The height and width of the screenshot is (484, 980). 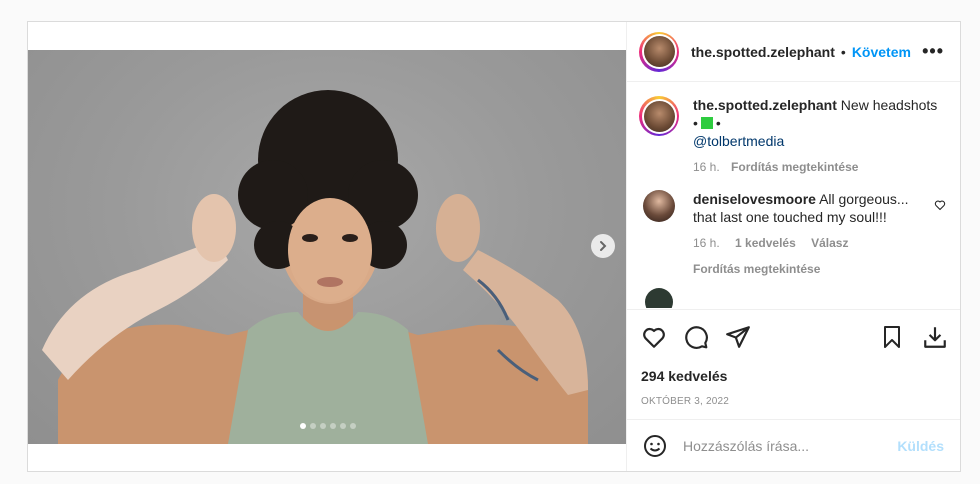 I want to click on comment-input, so click(x=789, y=445).